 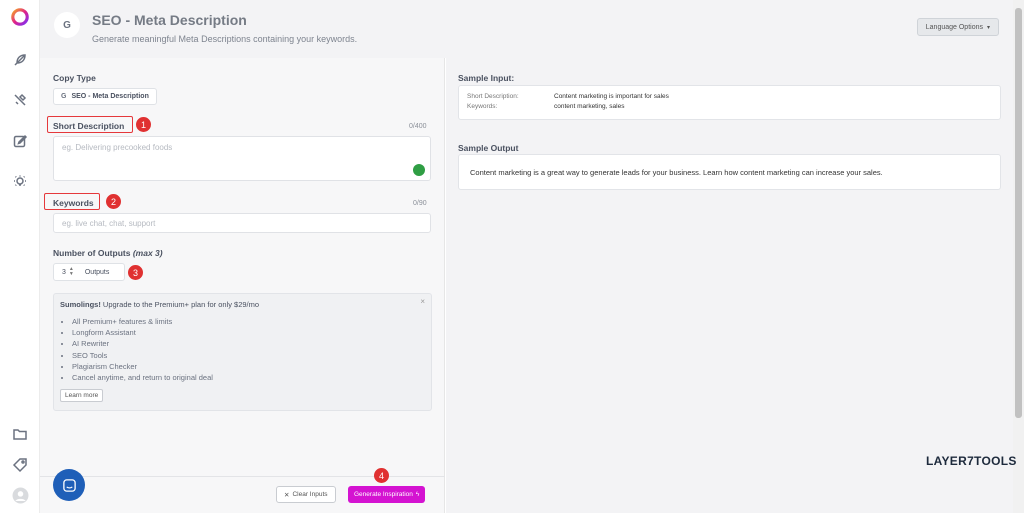 I want to click on sidebar-rail, so click(x=20, y=256).